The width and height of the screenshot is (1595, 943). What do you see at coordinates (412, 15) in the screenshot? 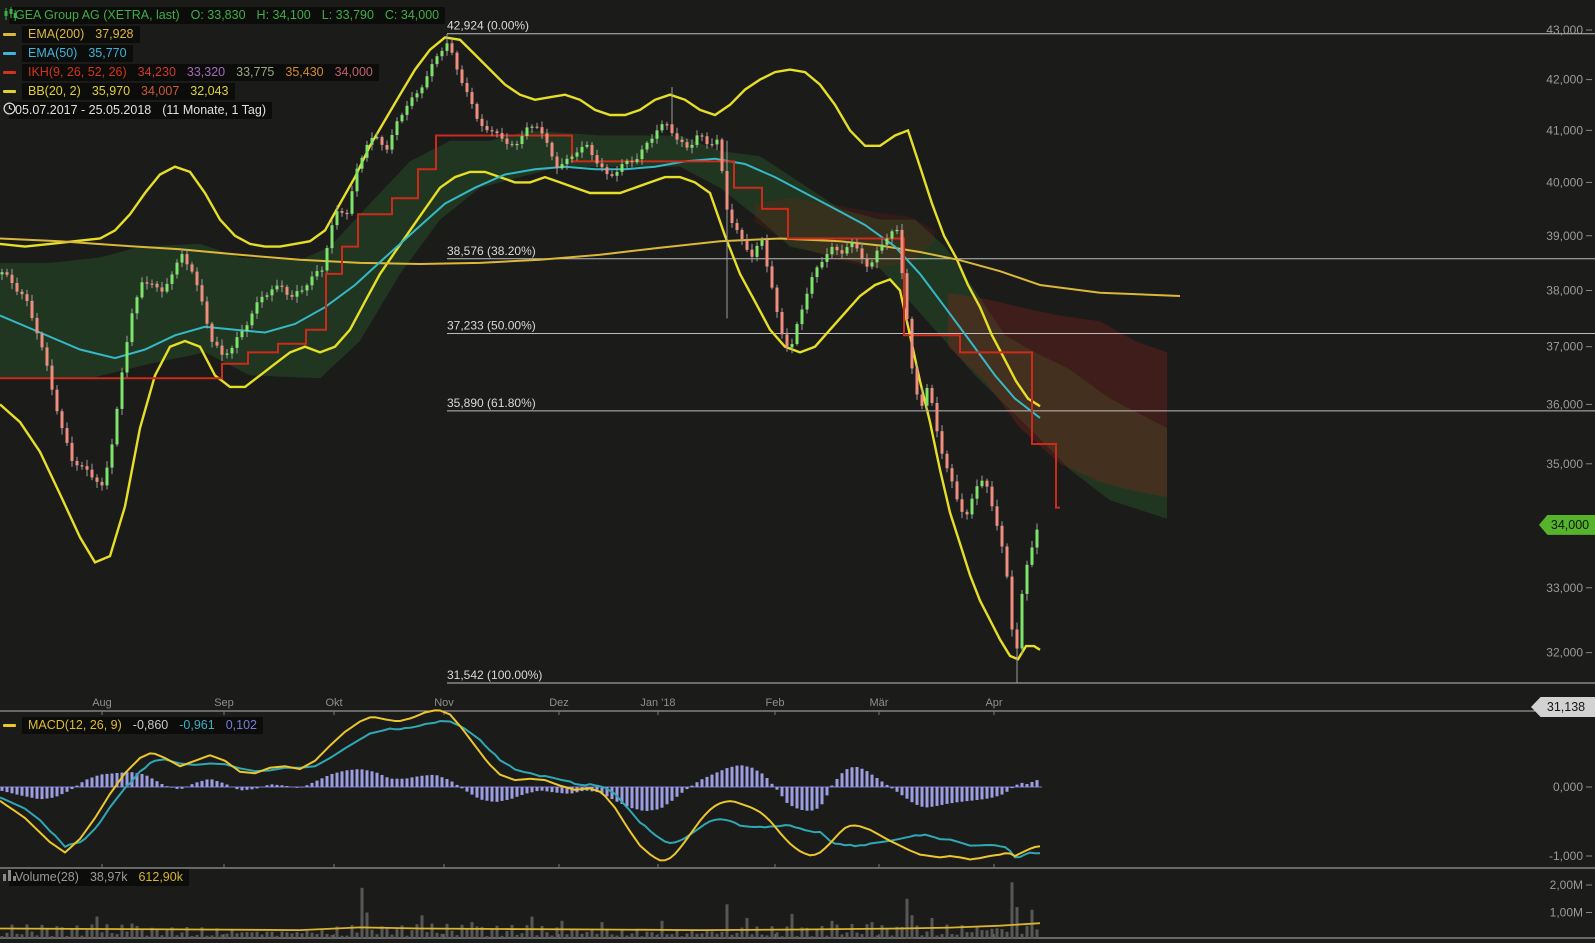
I see `legend-segment: C: 34,000` at bounding box center [412, 15].